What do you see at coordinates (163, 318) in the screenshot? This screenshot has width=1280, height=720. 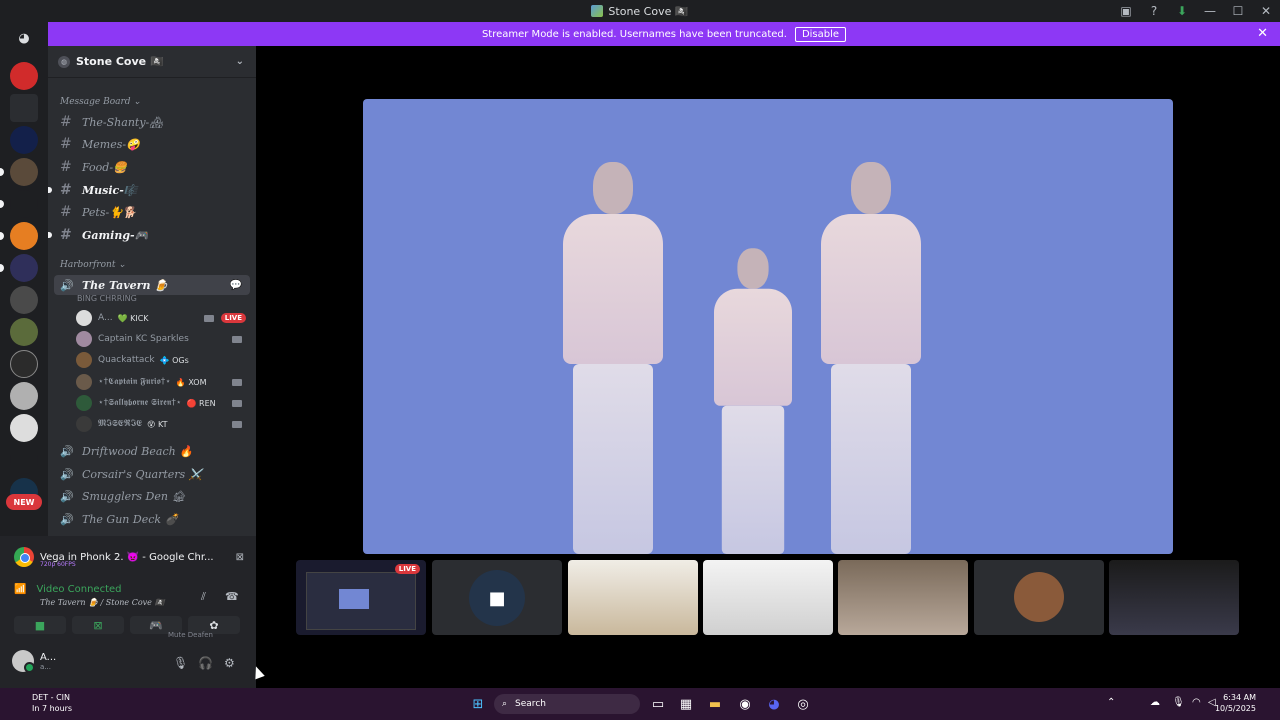 I see `voice-user: A... 💚 KICK LIVE` at bounding box center [163, 318].